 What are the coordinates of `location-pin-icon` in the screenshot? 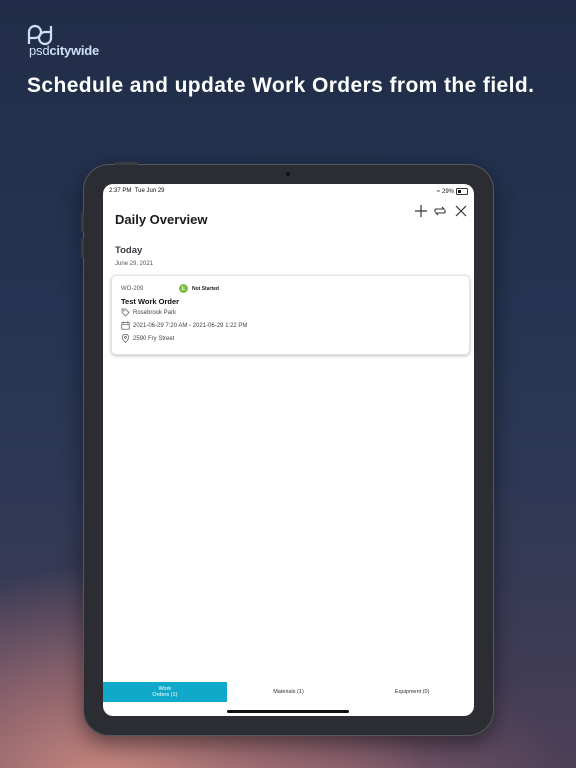 It's located at (125, 338).